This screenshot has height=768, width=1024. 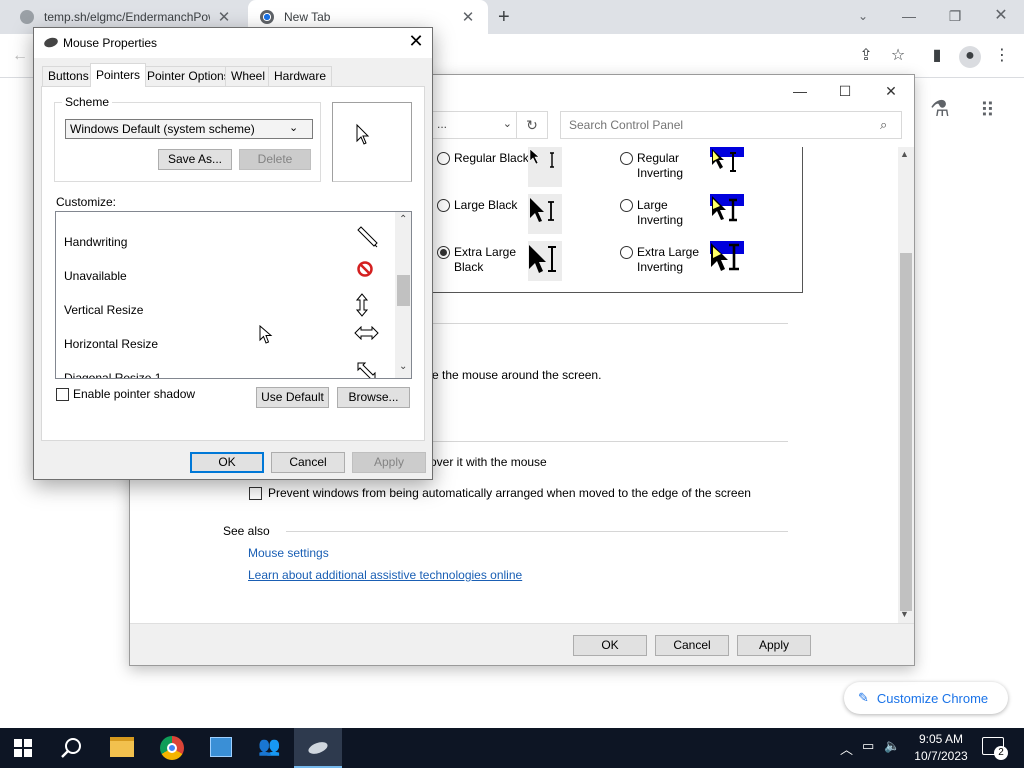 What do you see at coordinates (941, 756) in the screenshot?
I see `clock-date: 10/7/2023` at bounding box center [941, 756].